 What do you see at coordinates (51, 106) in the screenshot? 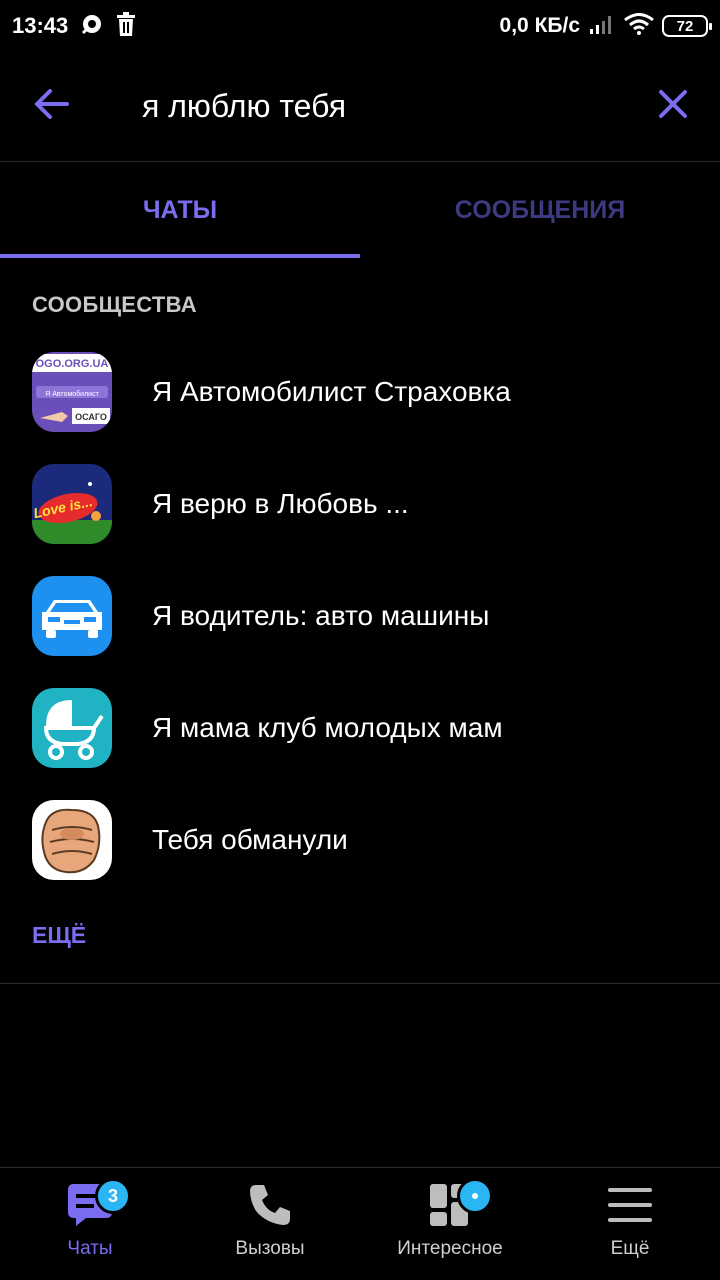
I see `arrow-left-icon` at bounding box center [51, 106].